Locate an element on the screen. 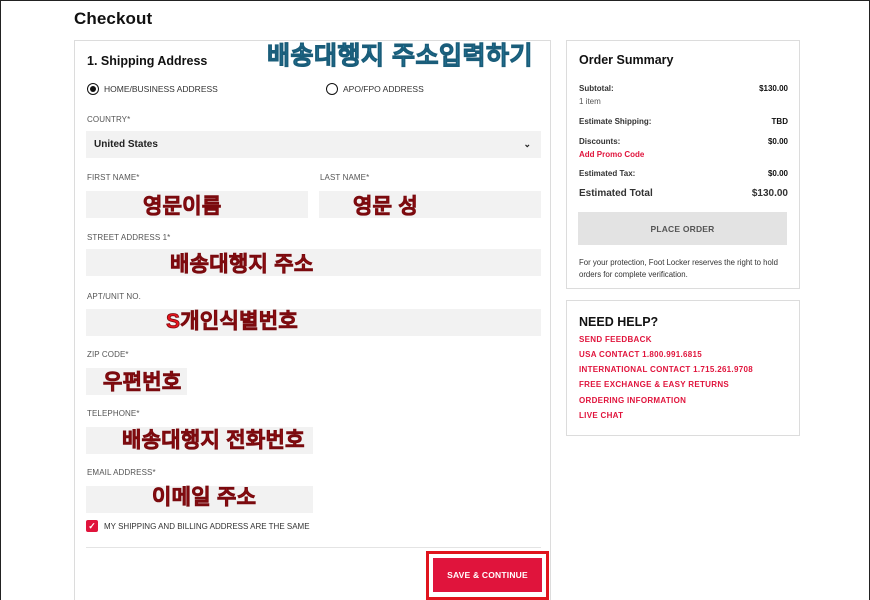 This screenshot has height=600, width=870. usa-contact-link: USA CONTACT 1.800.991.6815 is located at coordinates (640, 354).